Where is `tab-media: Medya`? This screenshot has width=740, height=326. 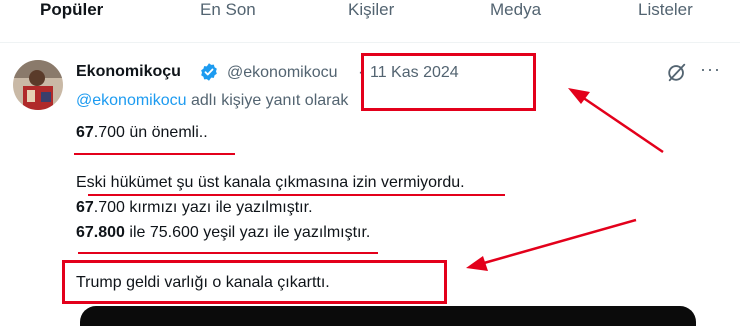
tab-media: Medya is located at coordinates (515, 10).